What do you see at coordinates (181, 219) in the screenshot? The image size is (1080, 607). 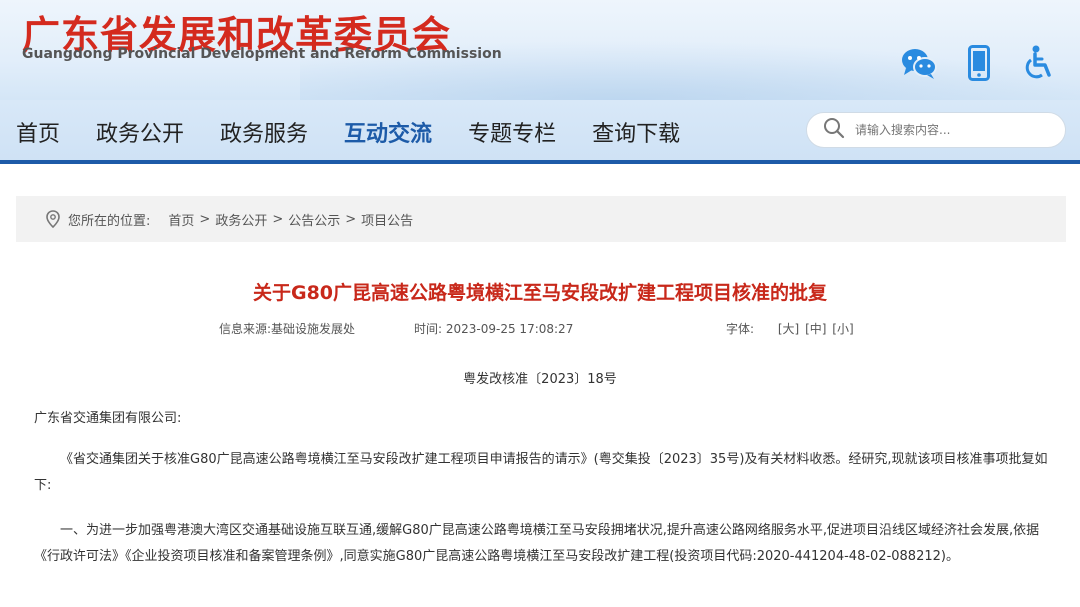 I see `breadcrumb-item-home: 首页` at bounding box center [181, 219].